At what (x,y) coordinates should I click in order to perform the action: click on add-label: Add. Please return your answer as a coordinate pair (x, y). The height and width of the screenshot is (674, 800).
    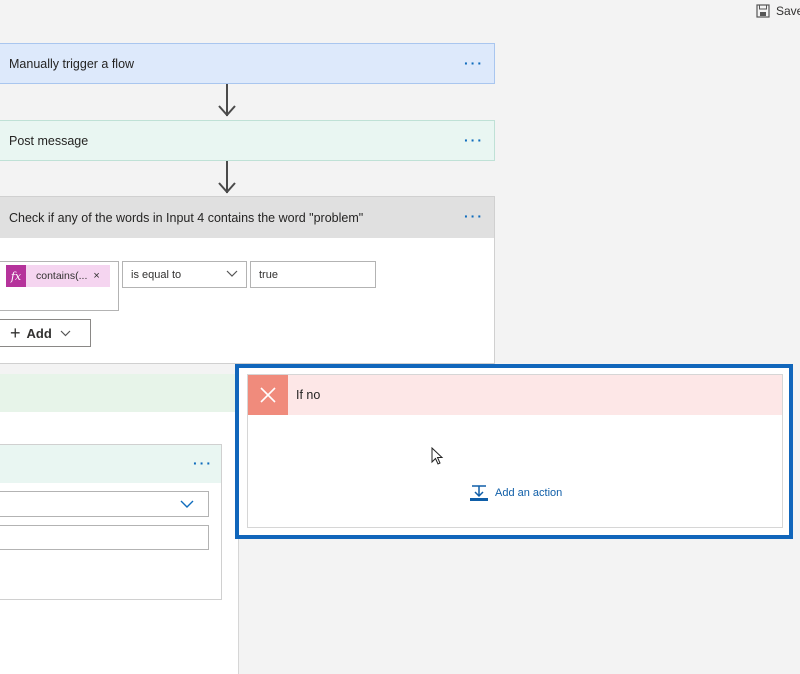
    Looking at the image, I should click on (39, 333).